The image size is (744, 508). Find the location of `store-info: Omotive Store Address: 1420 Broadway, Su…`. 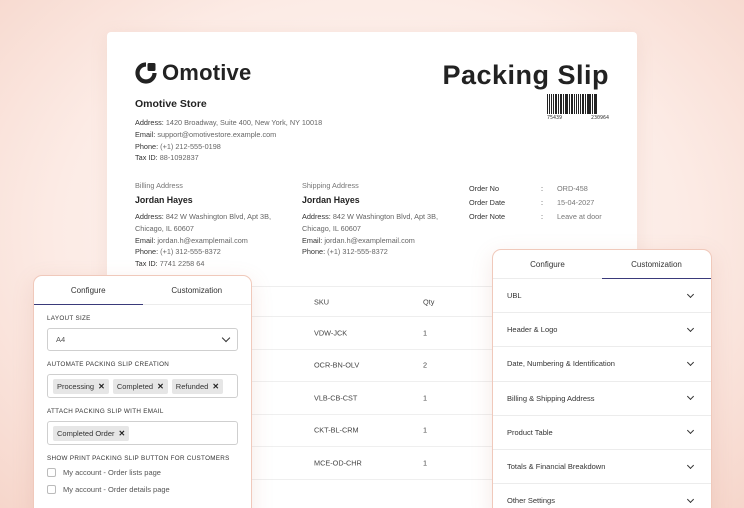

store-info: Omotive Store Address: 1420 Broadway, Su… is located at coordinates (275, 131).